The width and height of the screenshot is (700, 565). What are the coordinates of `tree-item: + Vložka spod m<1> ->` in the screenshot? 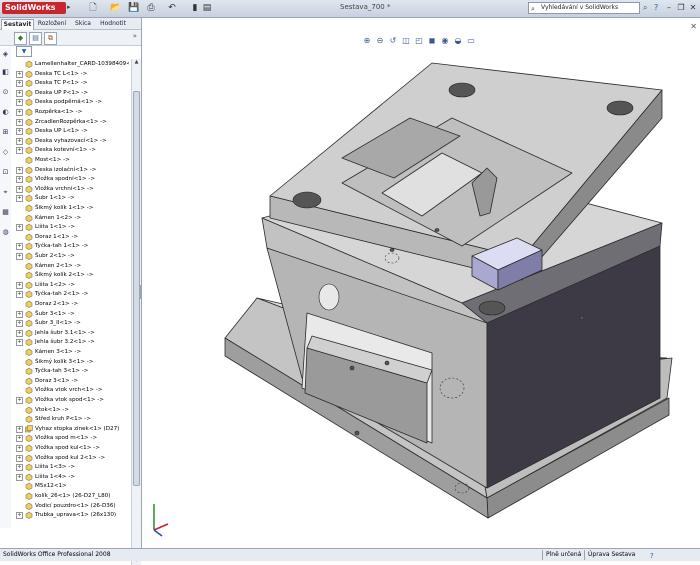 It's located at (70, 438).